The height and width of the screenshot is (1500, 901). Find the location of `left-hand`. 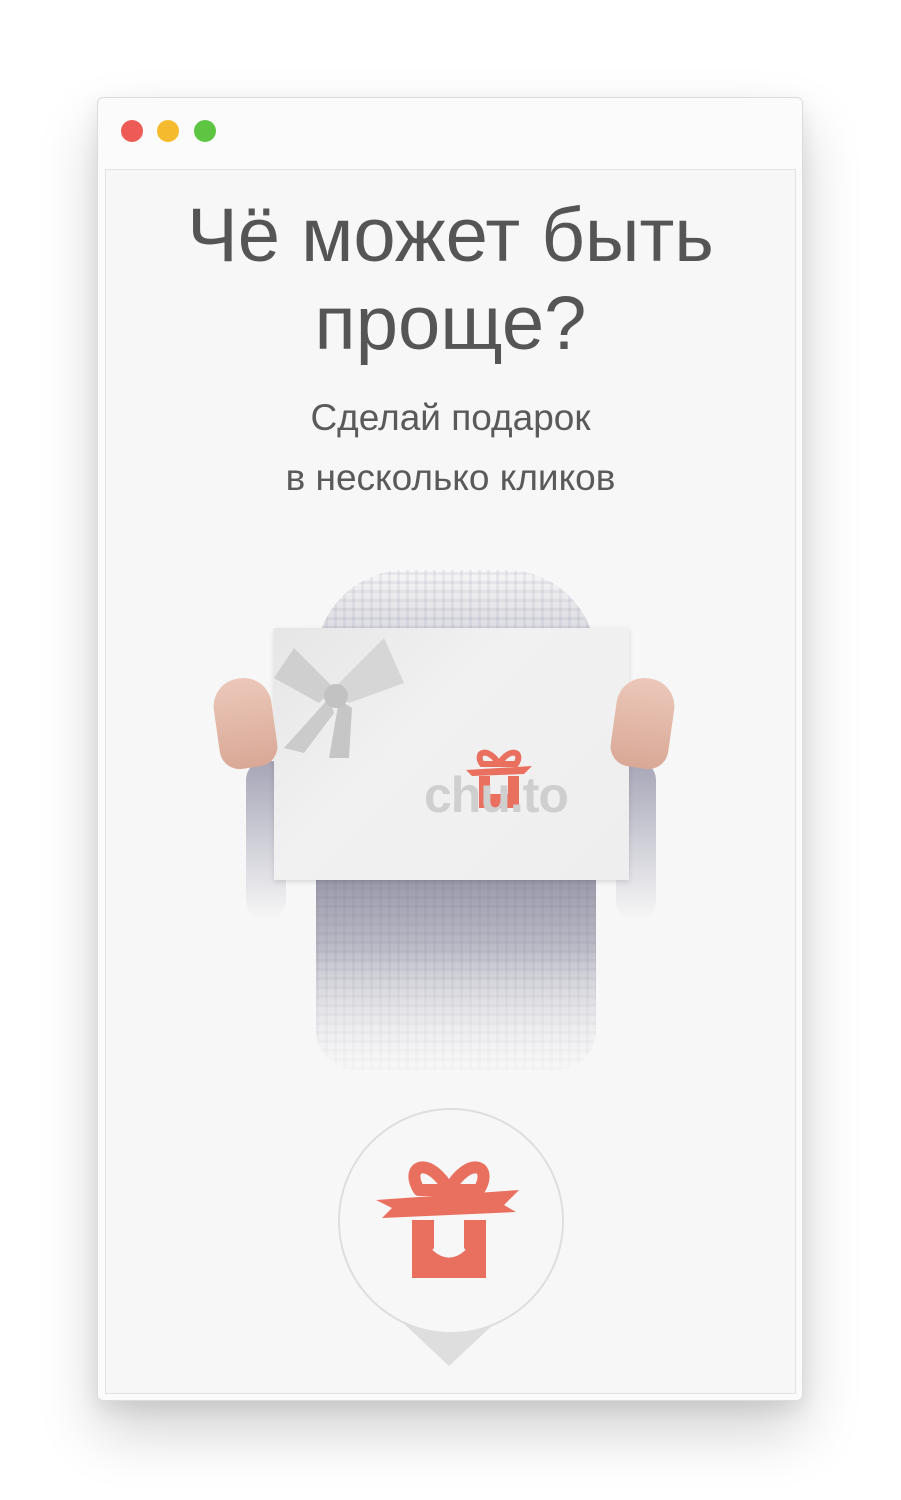

left-hand is located at coordinates (245, 723).